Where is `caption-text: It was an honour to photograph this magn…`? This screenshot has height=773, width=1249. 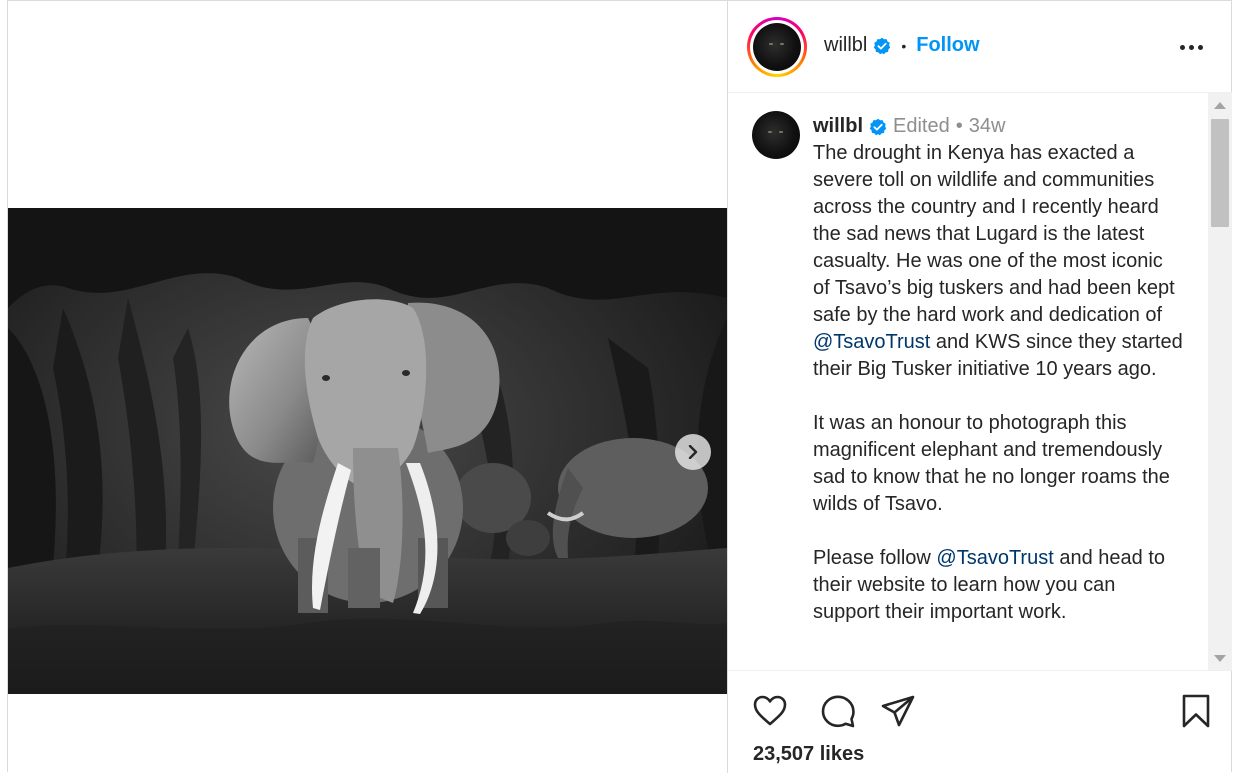 caption-text: It was an honour to photograph this magn… is located at coordinates (991, 463).